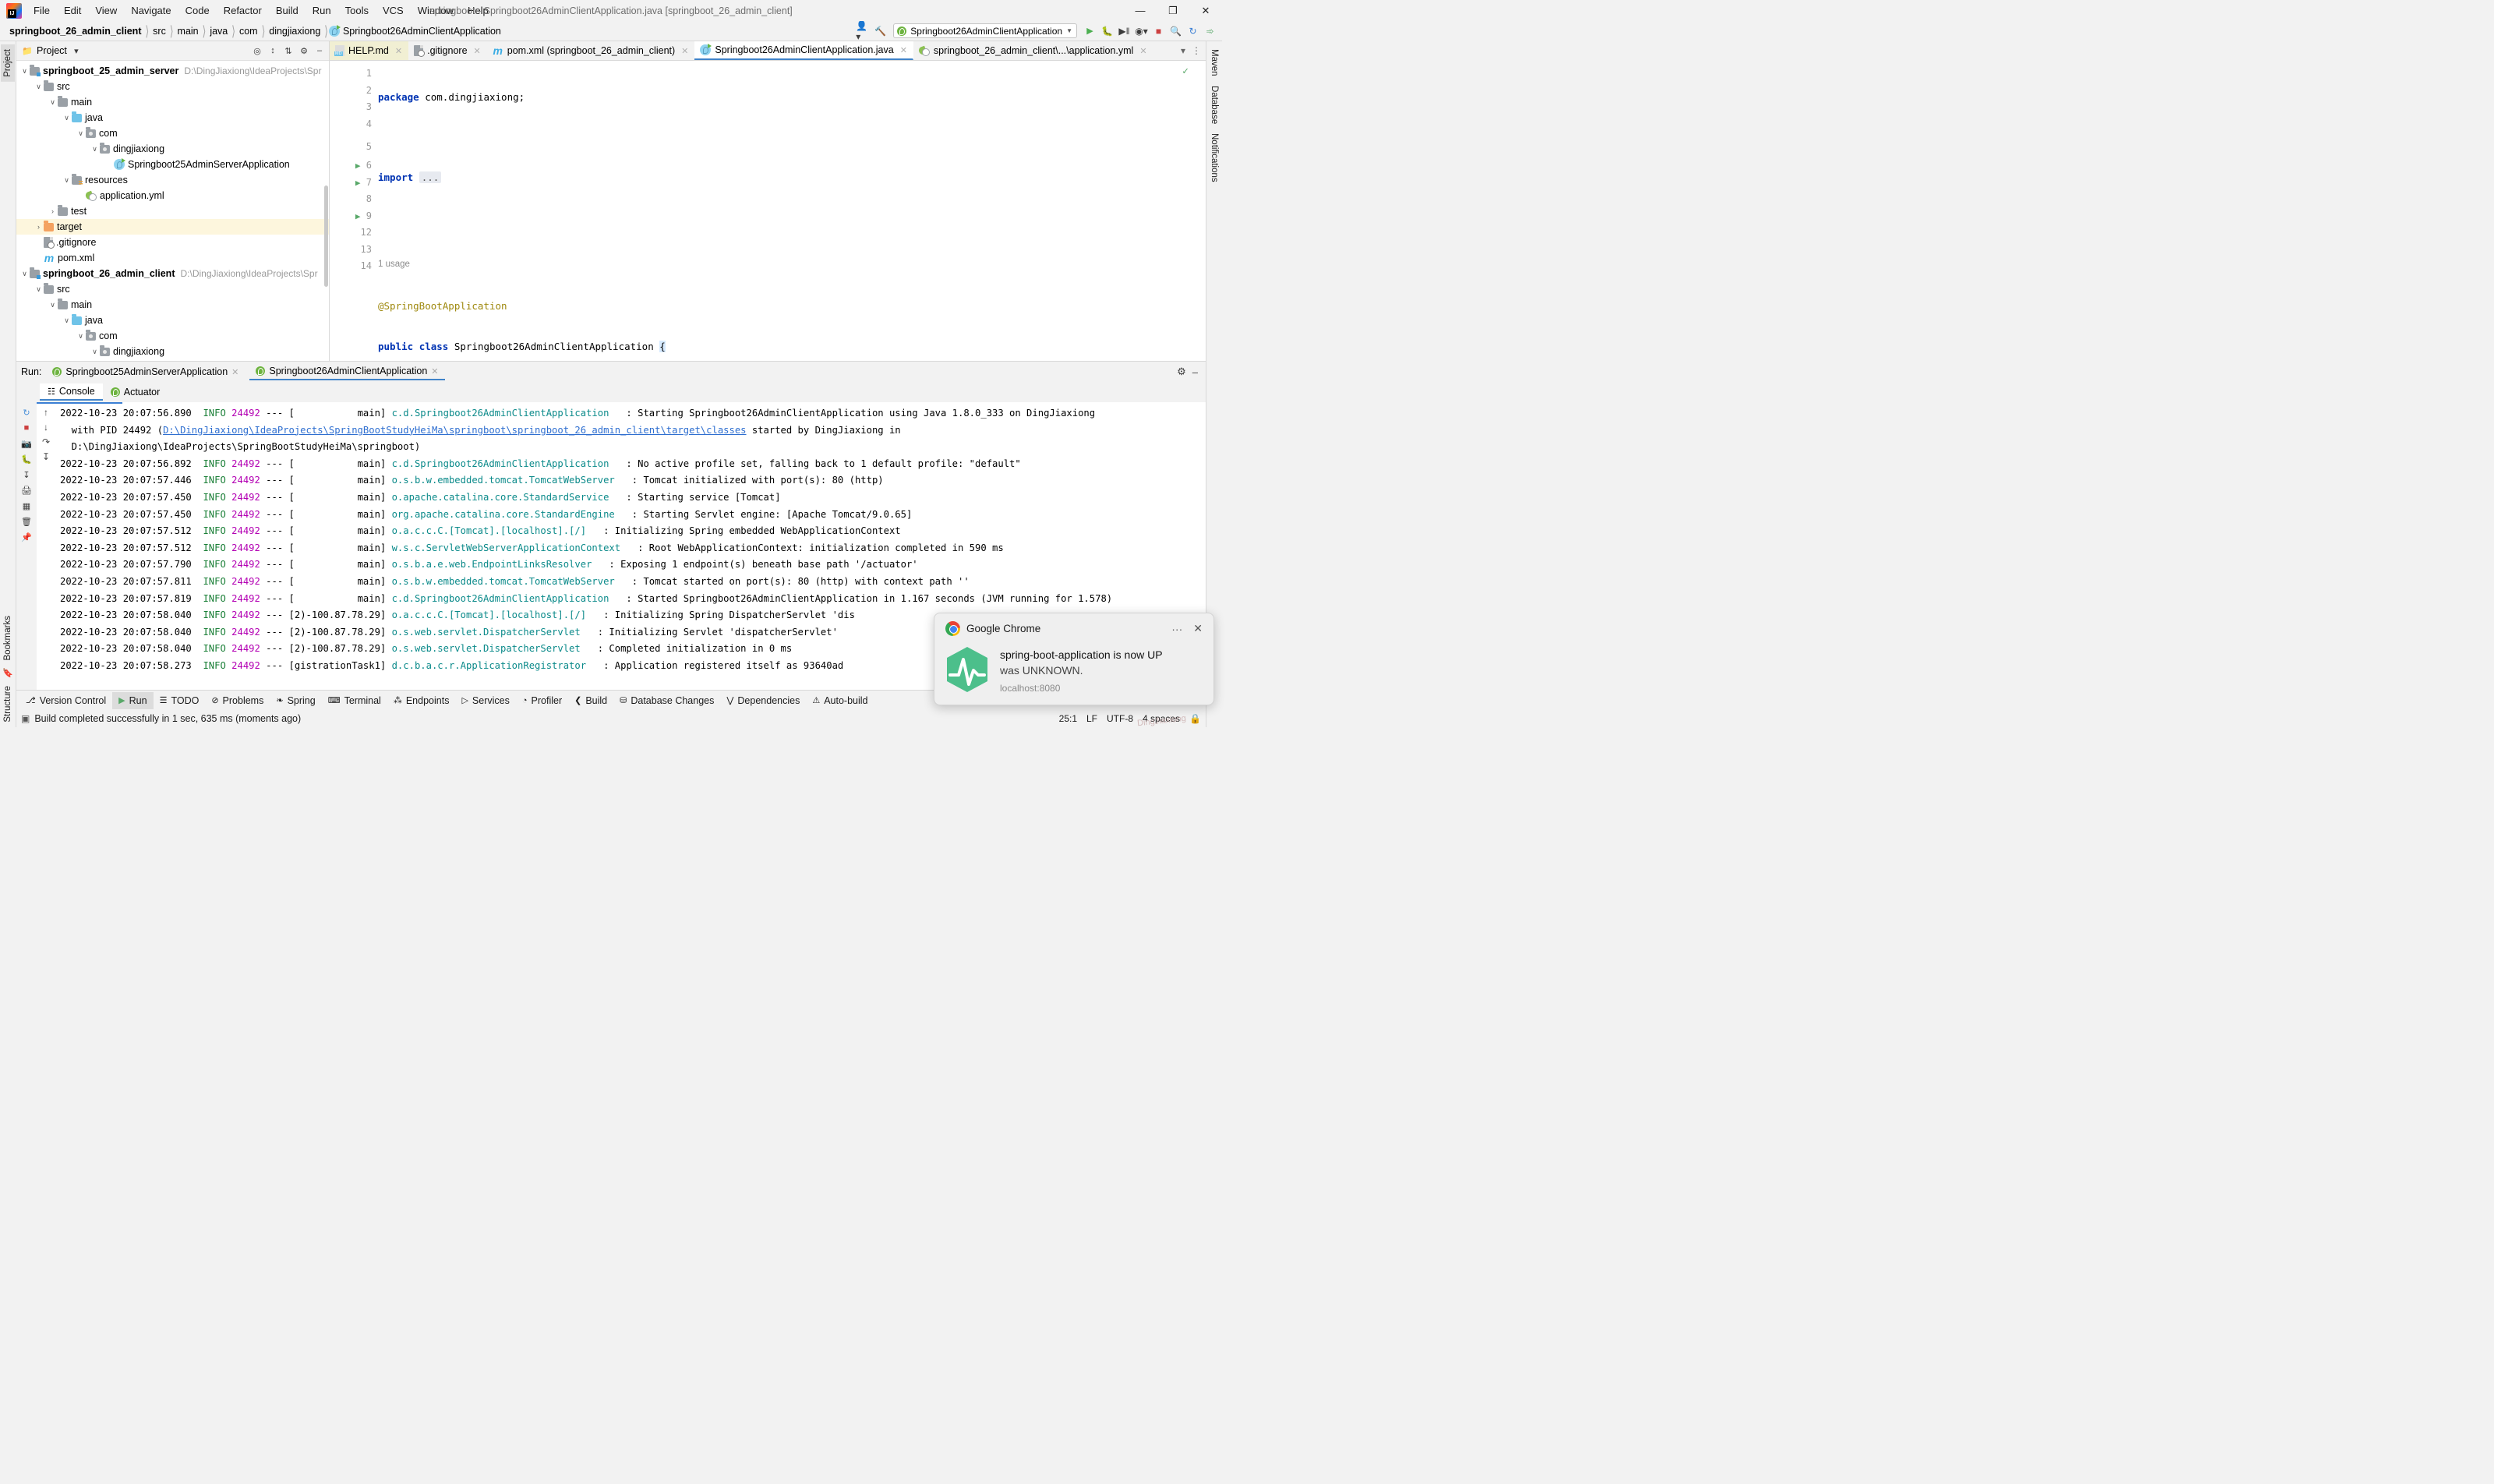 The width and height of the screenshot is (2494, 1484). What do you see at coordinates (172, 133) in the screenshot?
I see `tree-node-com: ∨ com` at bounding box center [172, 133].